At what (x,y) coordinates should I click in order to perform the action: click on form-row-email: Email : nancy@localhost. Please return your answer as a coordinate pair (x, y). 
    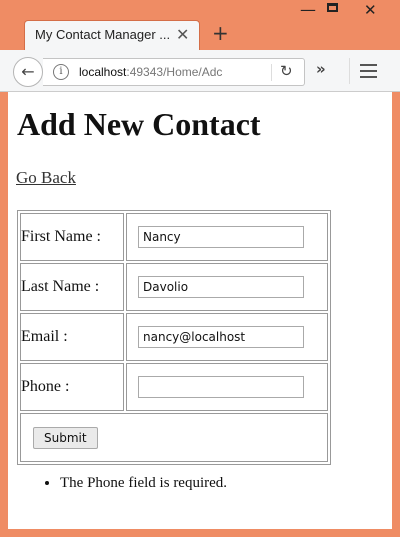
    Looking at the image, I should click on (174, 337).